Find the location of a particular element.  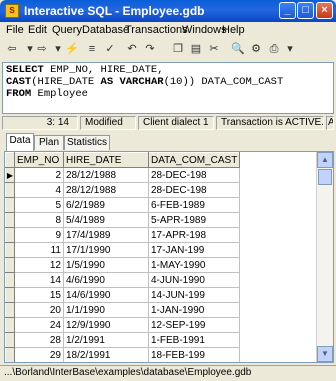

menu-windows: Windows is located at coordinates (204, 30).